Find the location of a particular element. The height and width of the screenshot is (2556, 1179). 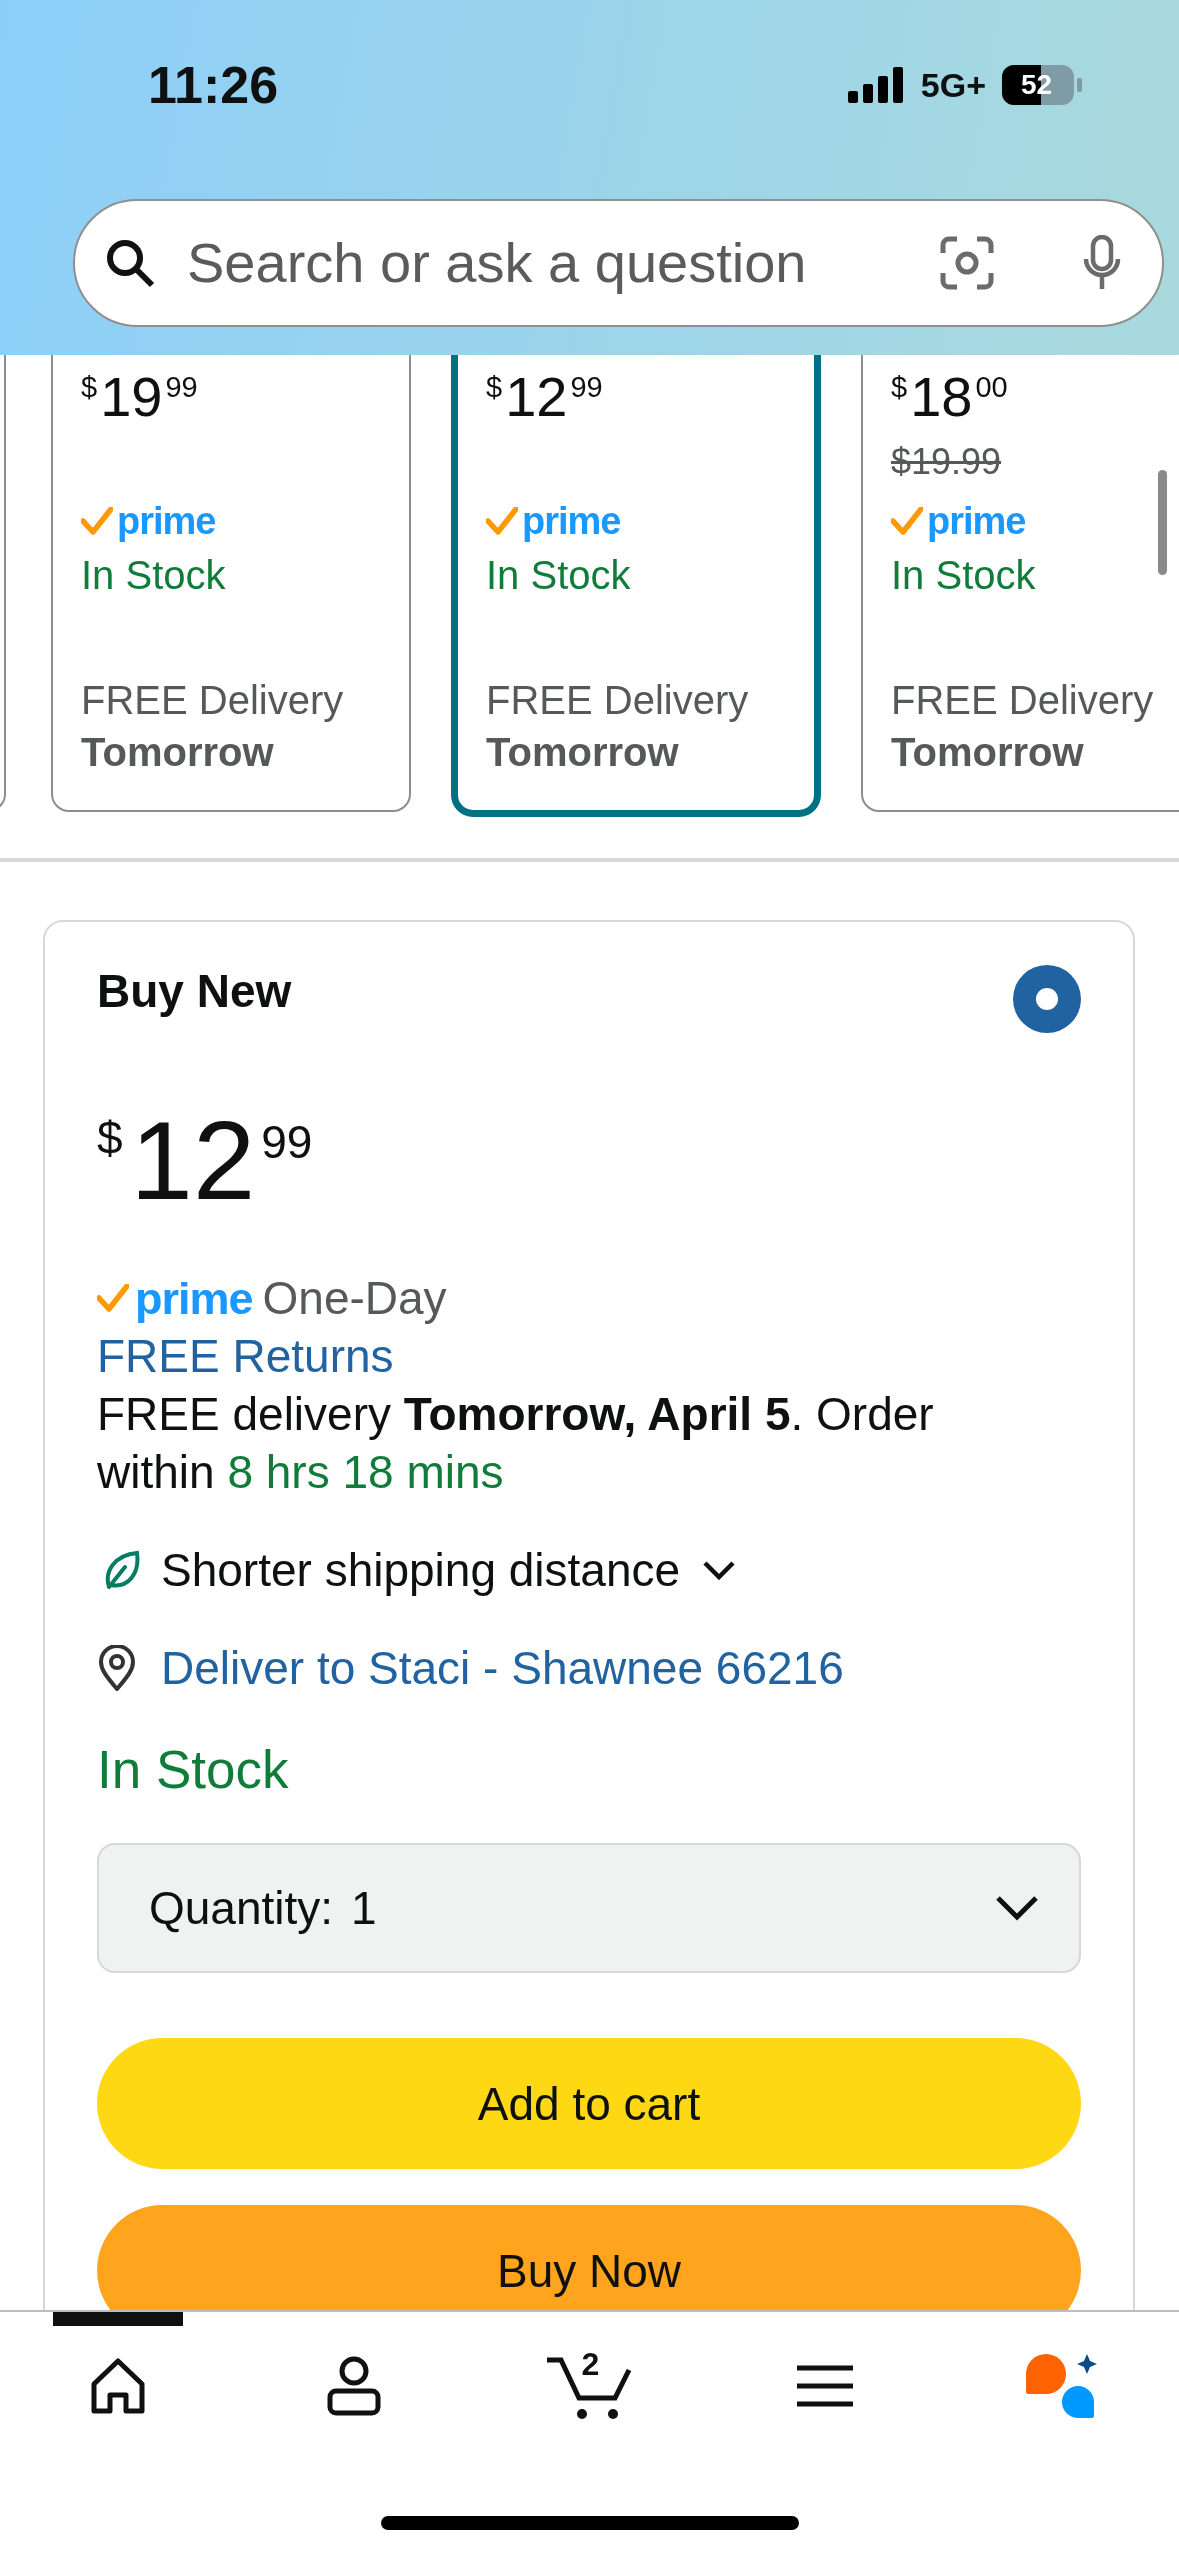

search-icon is located at coordinates (130, 262).